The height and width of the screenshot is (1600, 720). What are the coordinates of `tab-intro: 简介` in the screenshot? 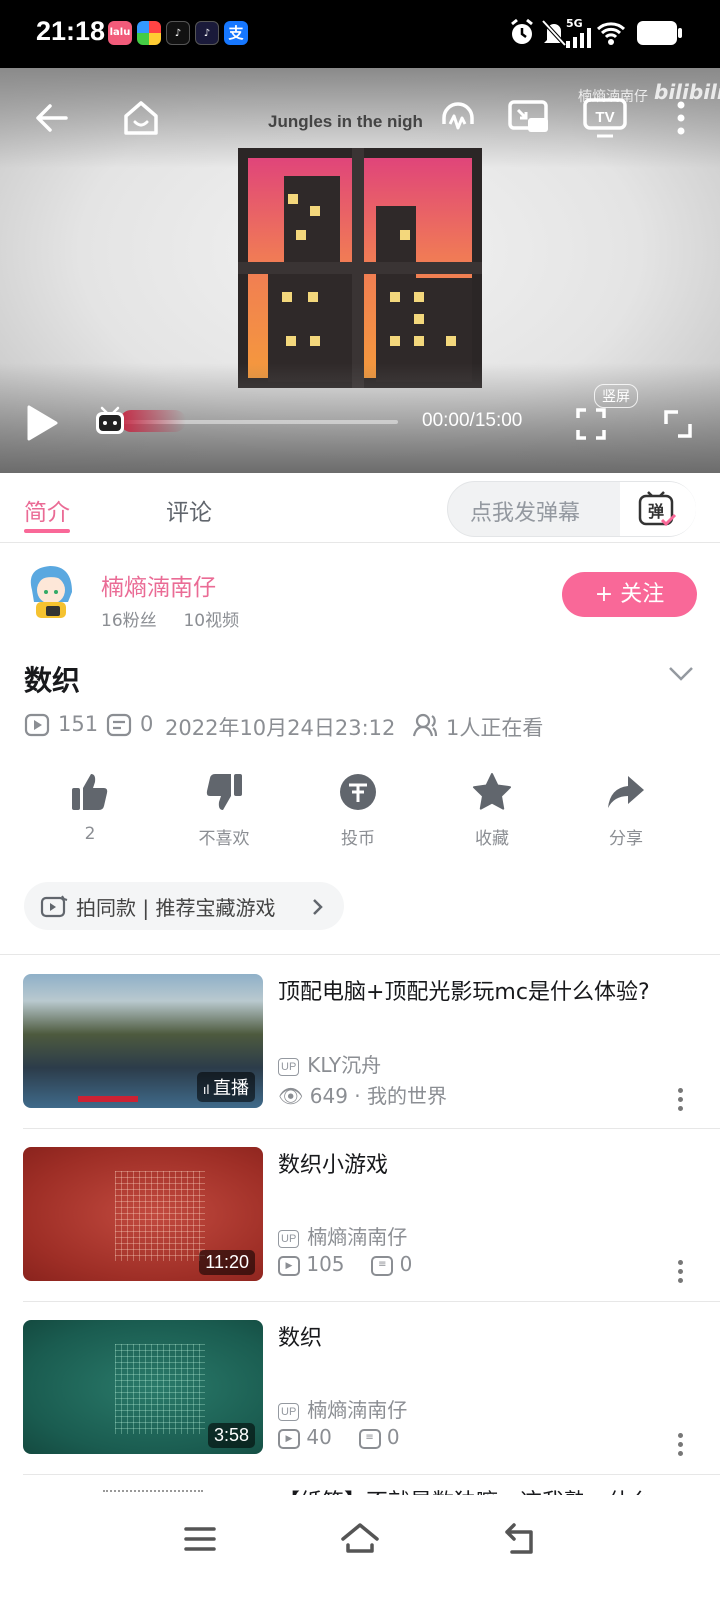 It's located at (47, 510).